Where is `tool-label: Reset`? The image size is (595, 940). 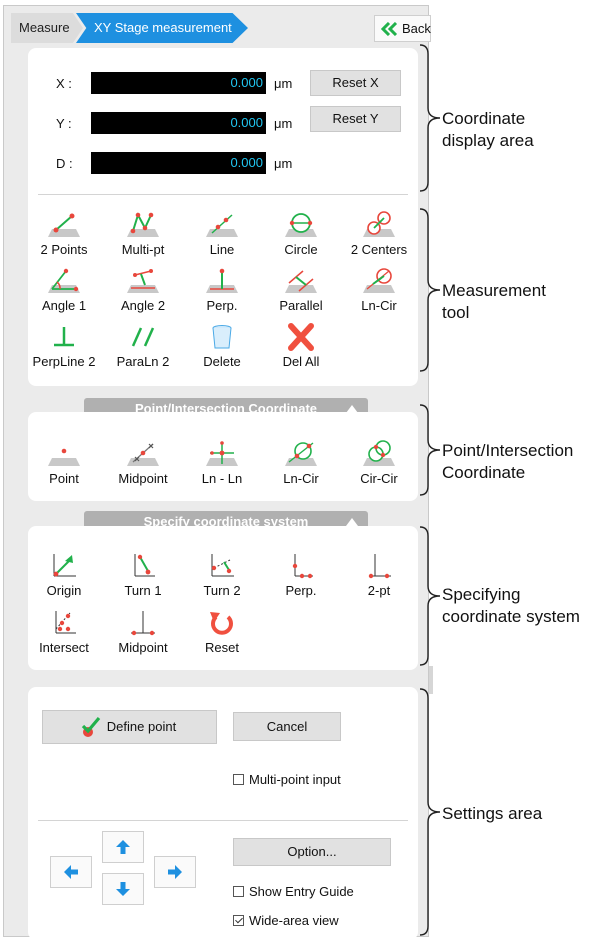
tool-label: Reset is located at coordinates (222, 647).